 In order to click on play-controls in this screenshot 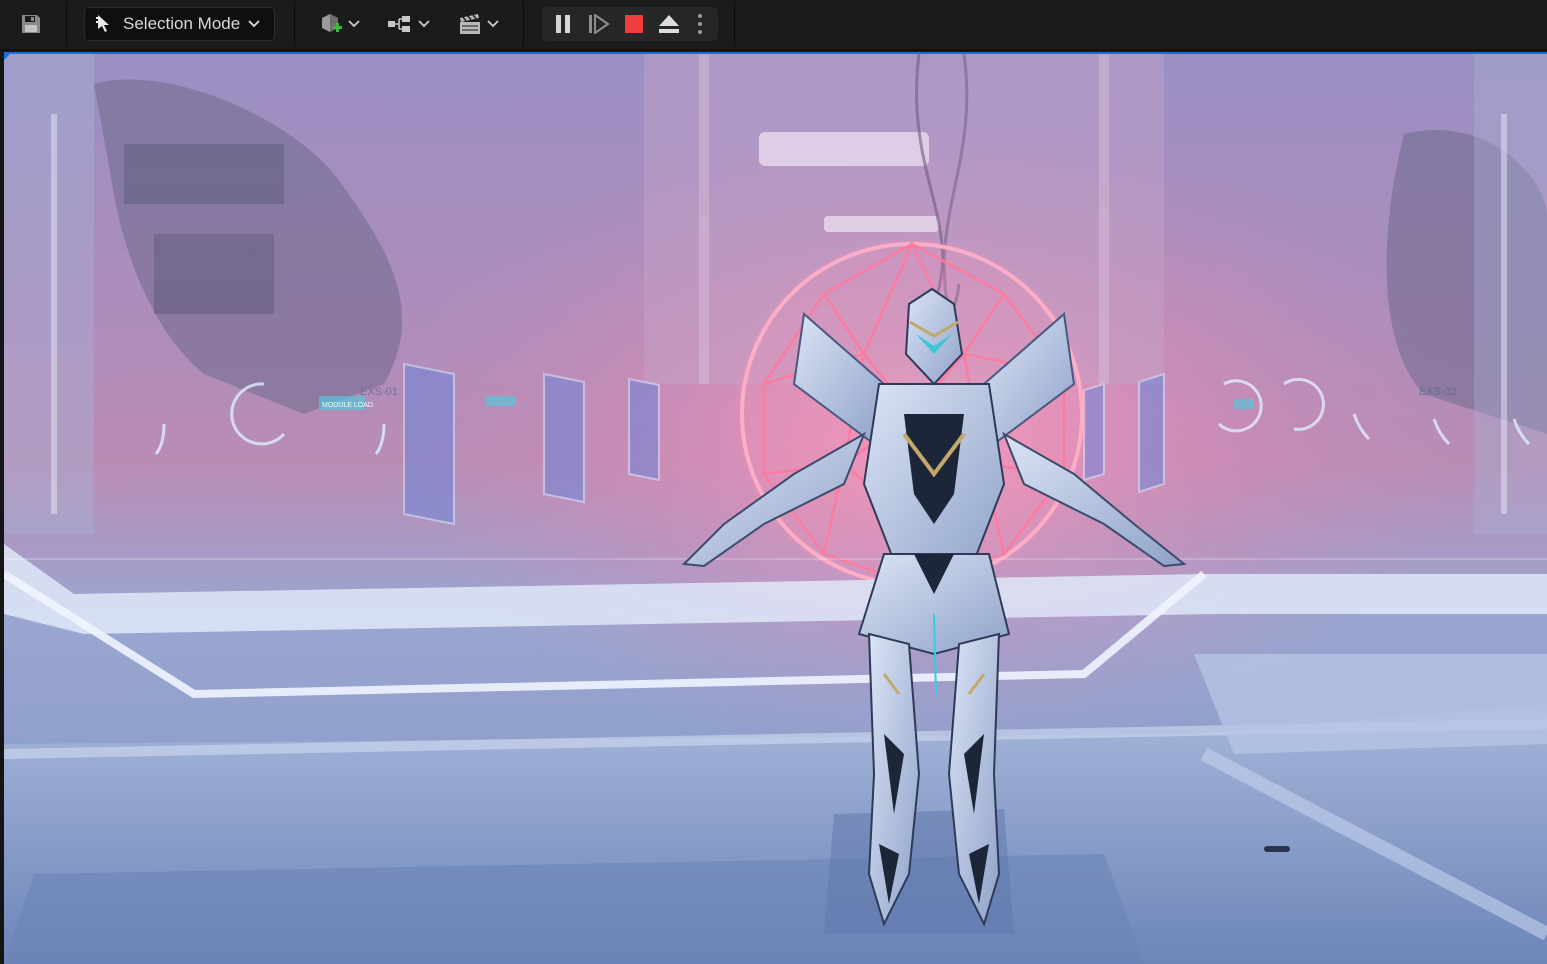, I will do `click(630, 24)`.